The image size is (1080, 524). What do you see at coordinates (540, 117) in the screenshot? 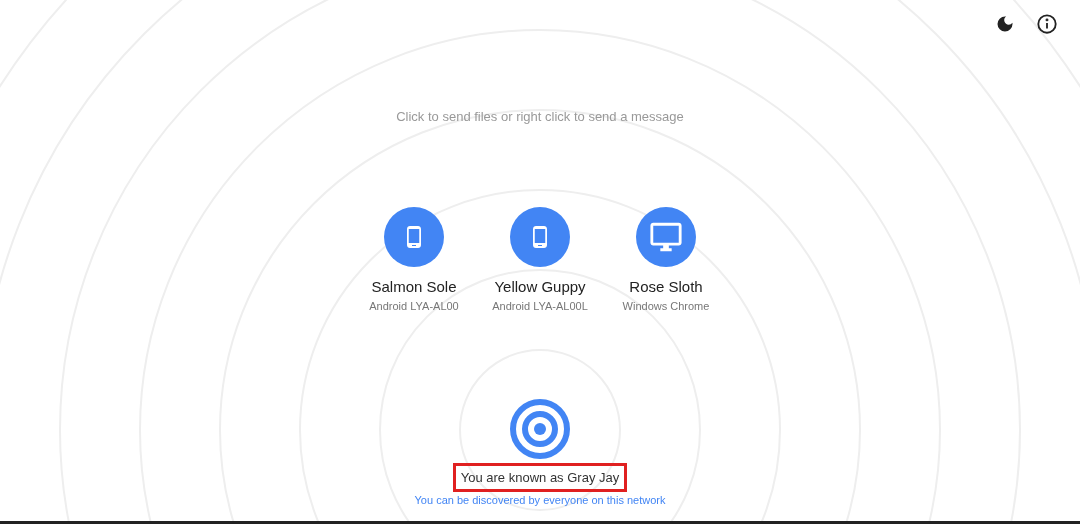
I see `instructions-text: Click to send files or right click to send a message` at bounding box center [540, 117].